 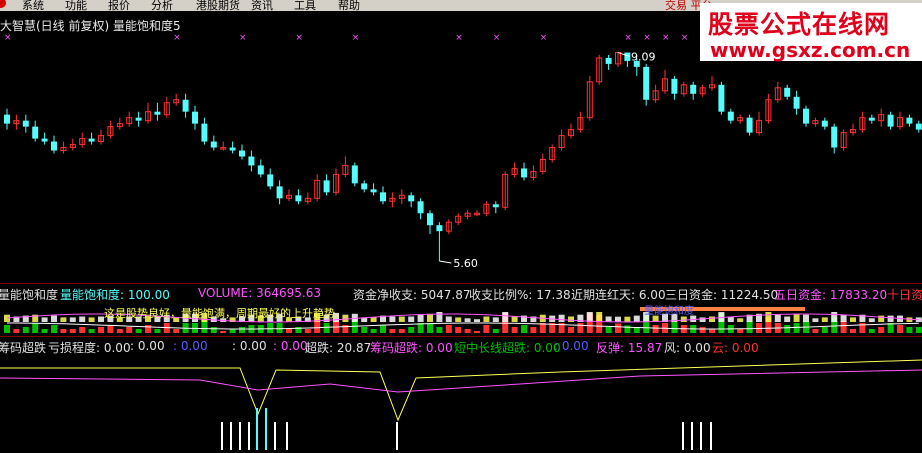 I want to click on recent-red-days: 近期连红天: 6.00, so click(x=618, y=295).